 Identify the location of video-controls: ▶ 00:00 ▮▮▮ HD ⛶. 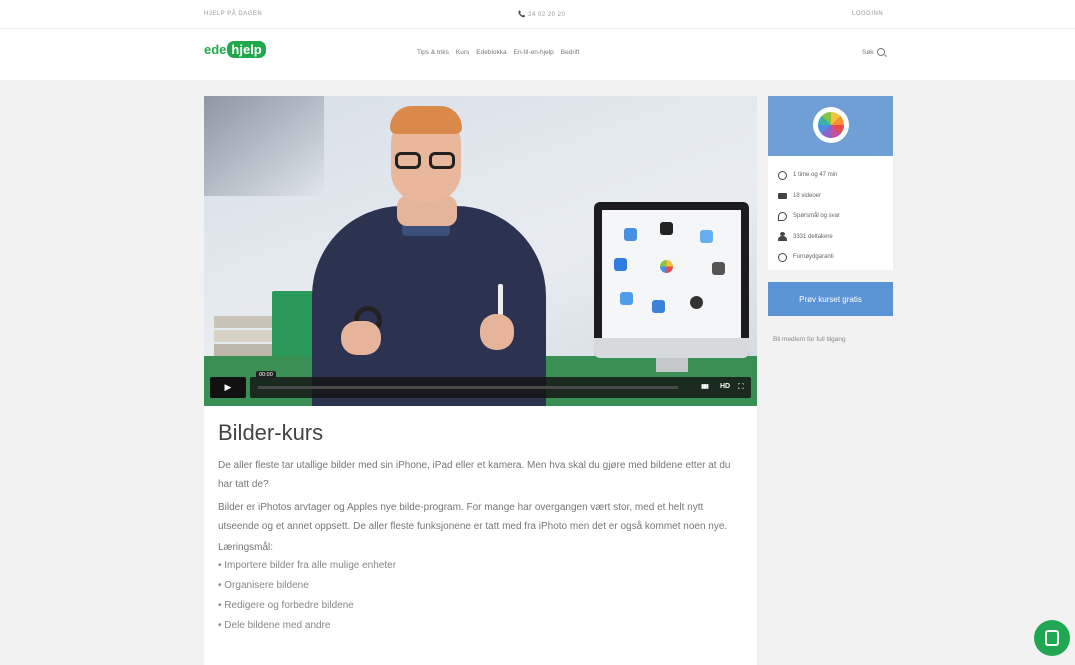
(480, 384).